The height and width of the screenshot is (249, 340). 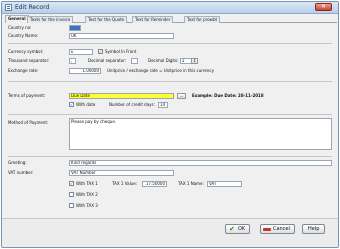 What do you see at coordinates (107, 60) in the screenshot?
I see `decimal-separator-label: Decimal separator:` at bounding box center [107, 60].